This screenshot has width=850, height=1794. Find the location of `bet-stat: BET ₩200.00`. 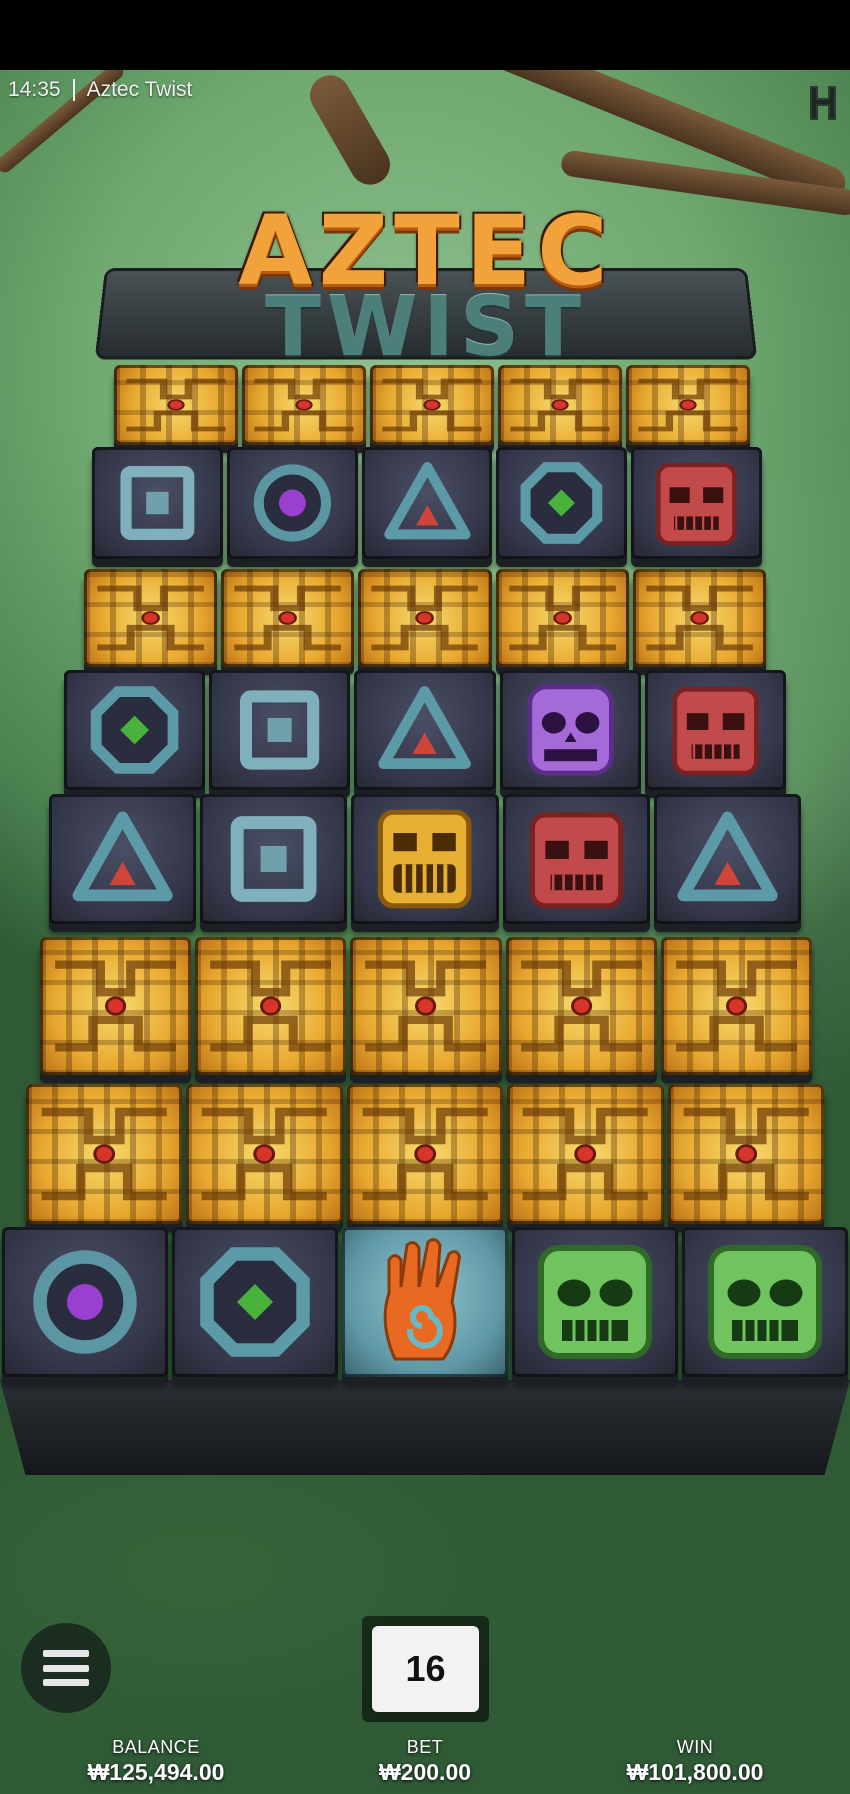

bet-stat: BET ₩200.00 is located at coordinates (425, 1761).